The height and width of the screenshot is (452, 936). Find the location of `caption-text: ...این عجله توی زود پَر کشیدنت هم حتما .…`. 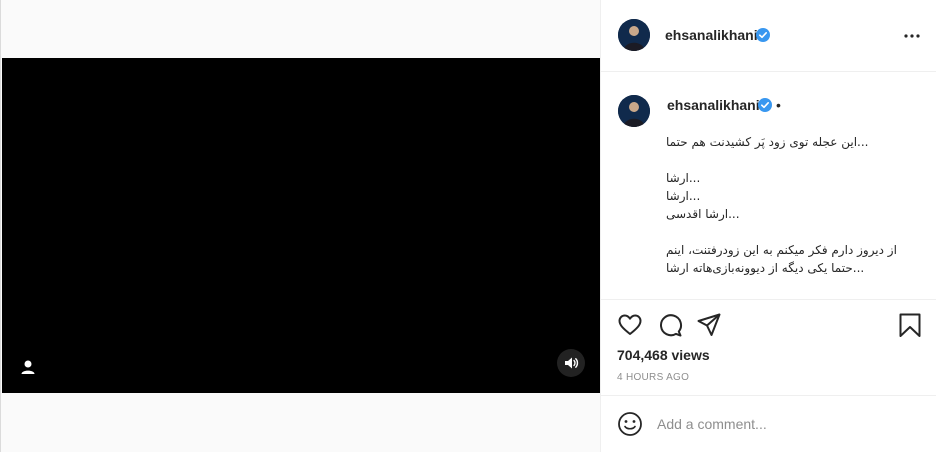

caption-text: ...این عجله توی زود پَر کشیدنت هم حتما .… is located at coordinates (781, 205).